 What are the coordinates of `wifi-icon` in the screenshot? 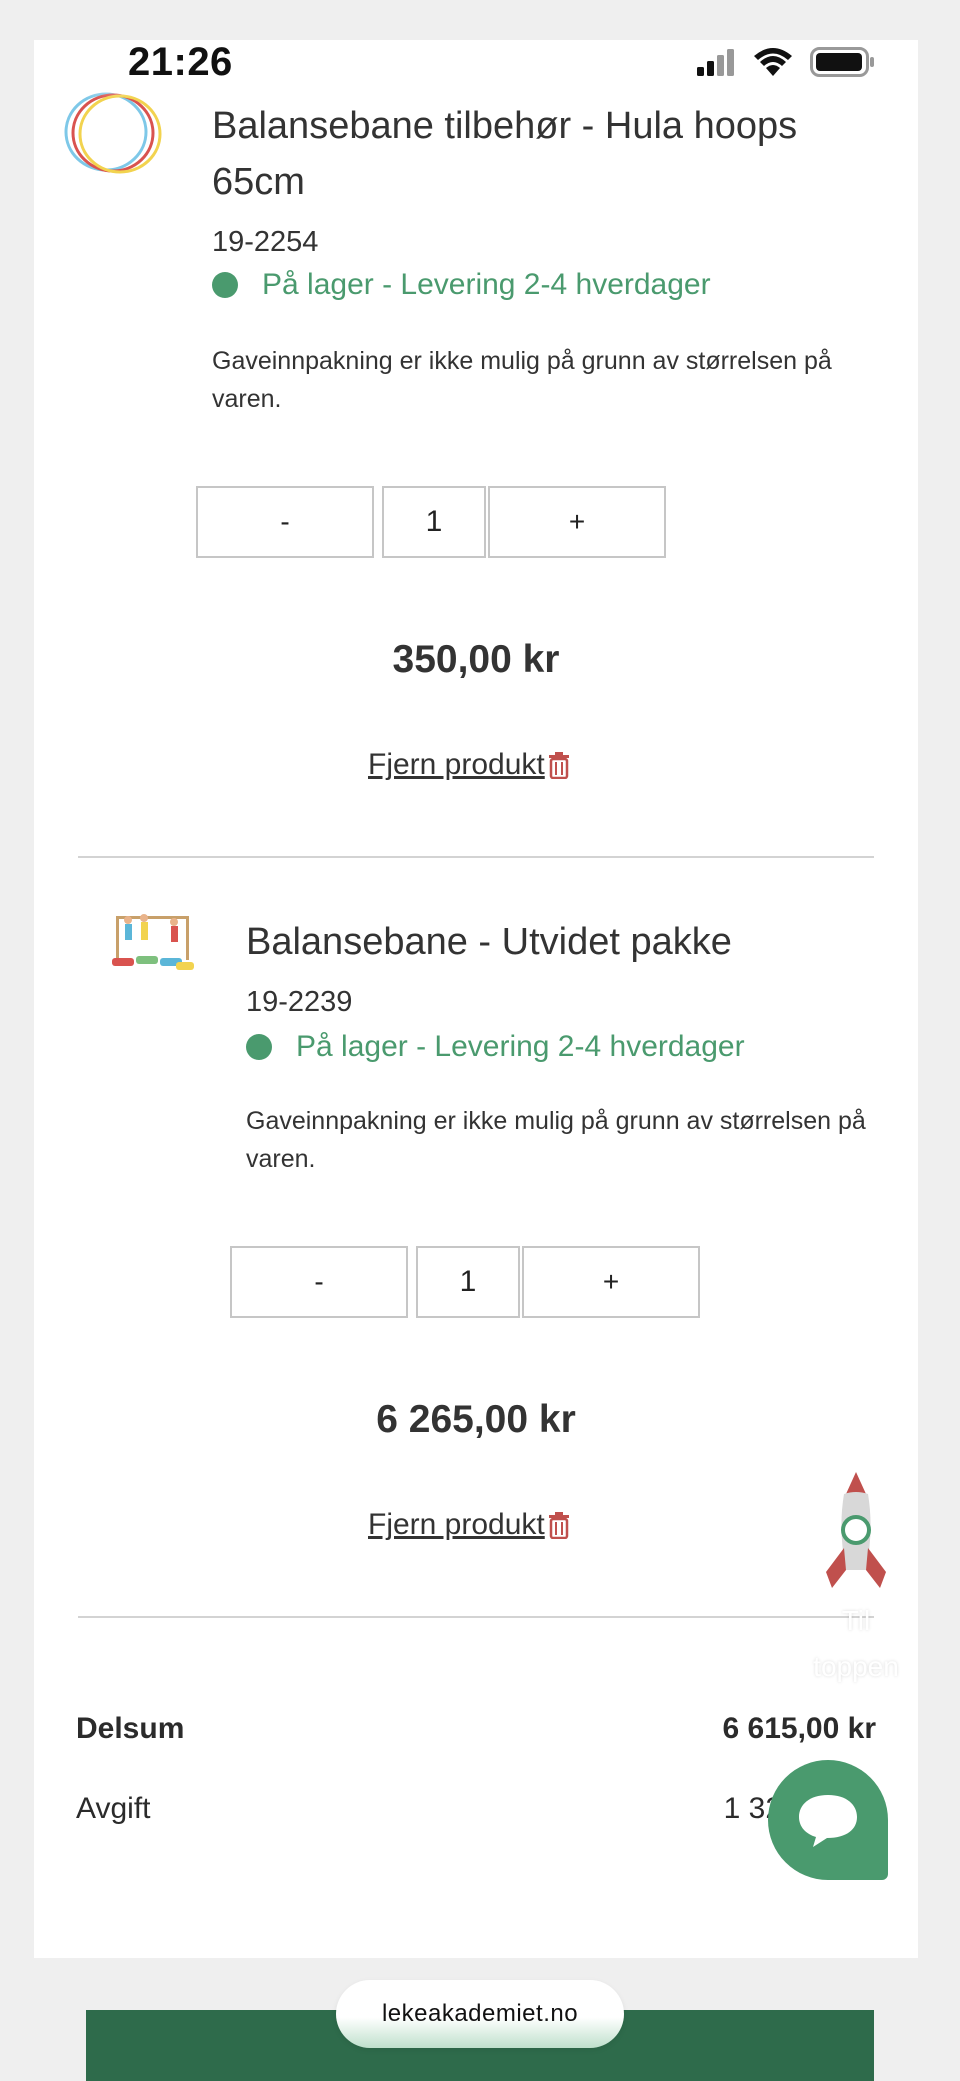 It's located at (773, 62).